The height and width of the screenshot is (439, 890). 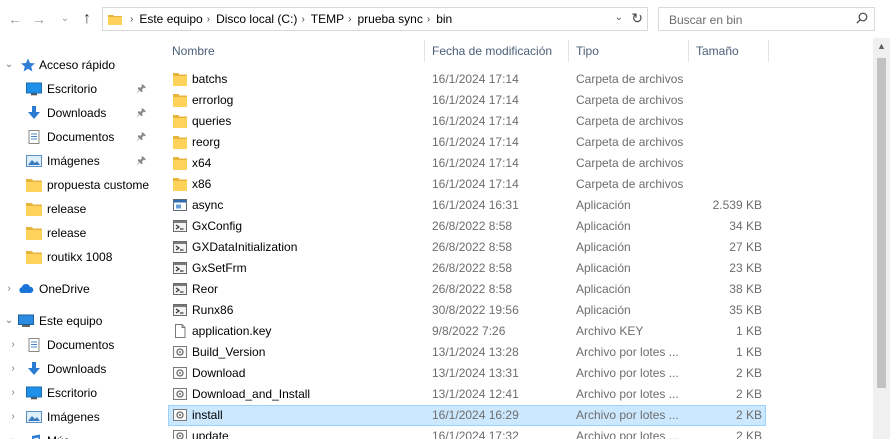 What do you see at coordinates (78, 89) in the screenshot?
I see `nav-item-escritorio: Escritorio 🖈` at bounding box center [78, 89].